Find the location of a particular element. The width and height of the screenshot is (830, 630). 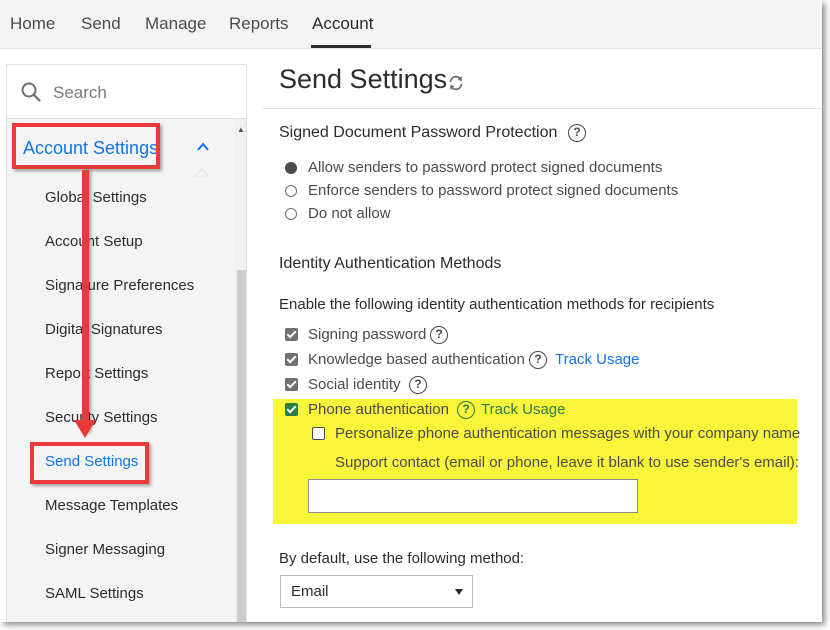

annotation-arrow-line is located at coordinates (85, 301).